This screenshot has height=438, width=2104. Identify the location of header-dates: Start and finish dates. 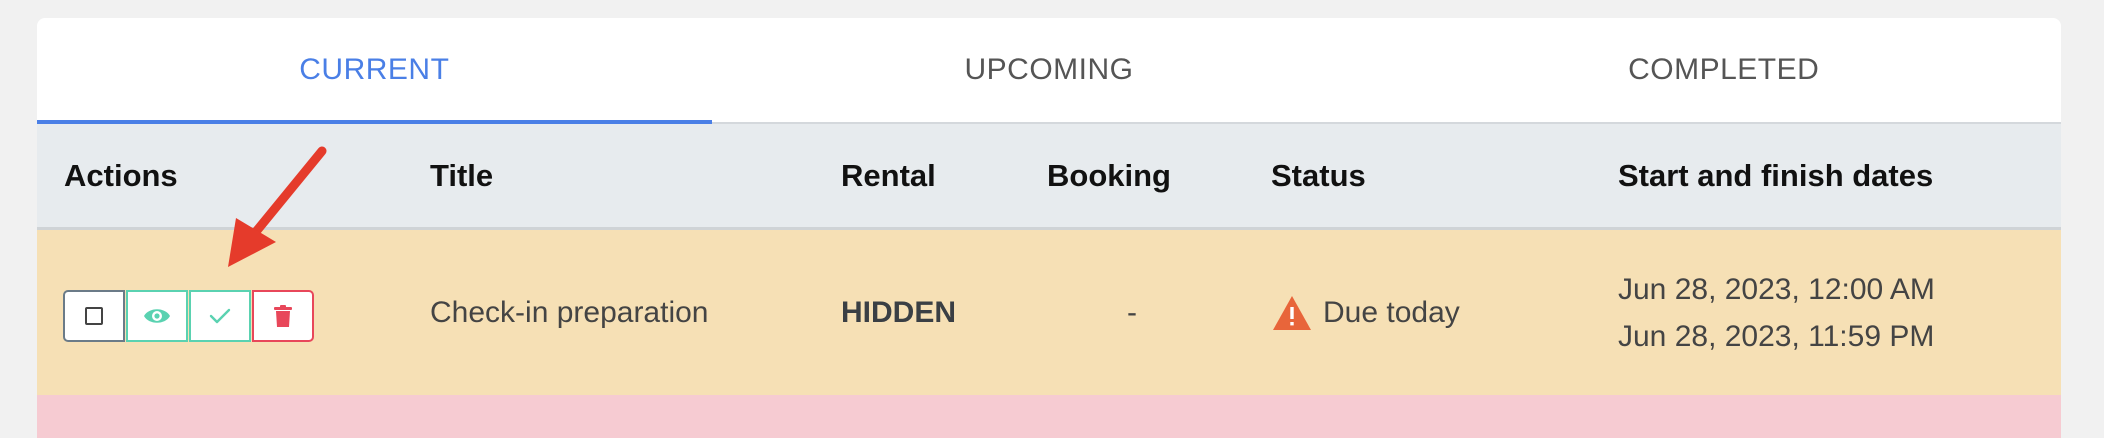
(1775, 175).